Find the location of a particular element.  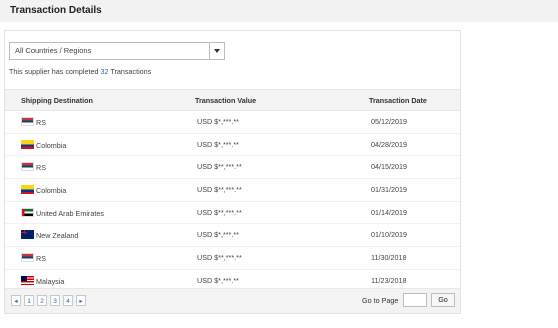

table-row: RS USD $**,***.** 04/15/2019 is located at coordinates (232, 168).